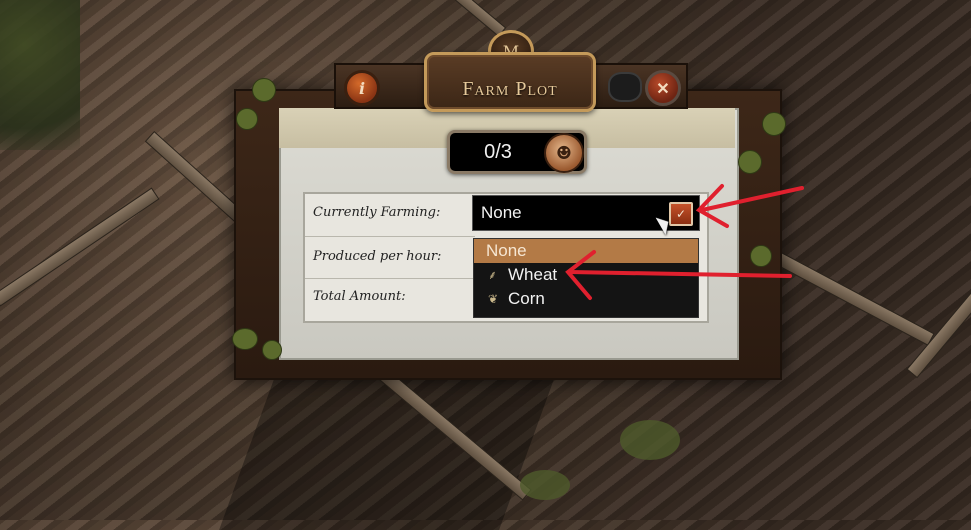 The image size is (971, 530). I want to click on ornament-icon, so click(625, 87).